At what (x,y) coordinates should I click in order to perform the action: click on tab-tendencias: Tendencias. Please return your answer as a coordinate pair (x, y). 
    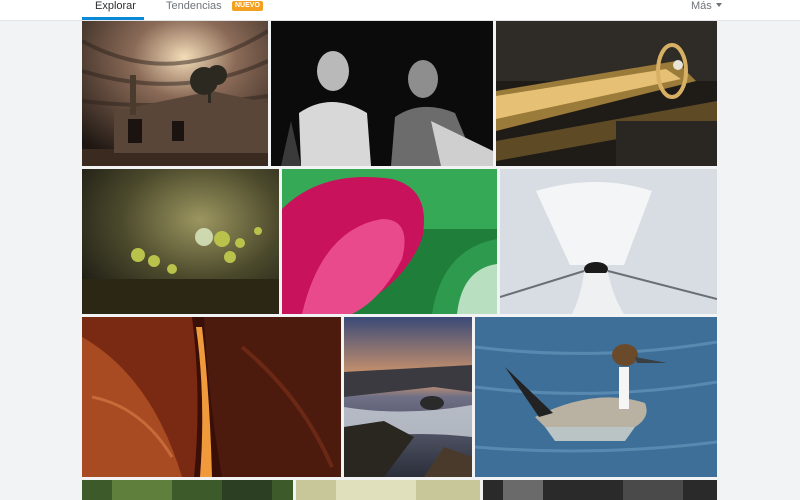
    Looking at the image, I should click on (194, 10).